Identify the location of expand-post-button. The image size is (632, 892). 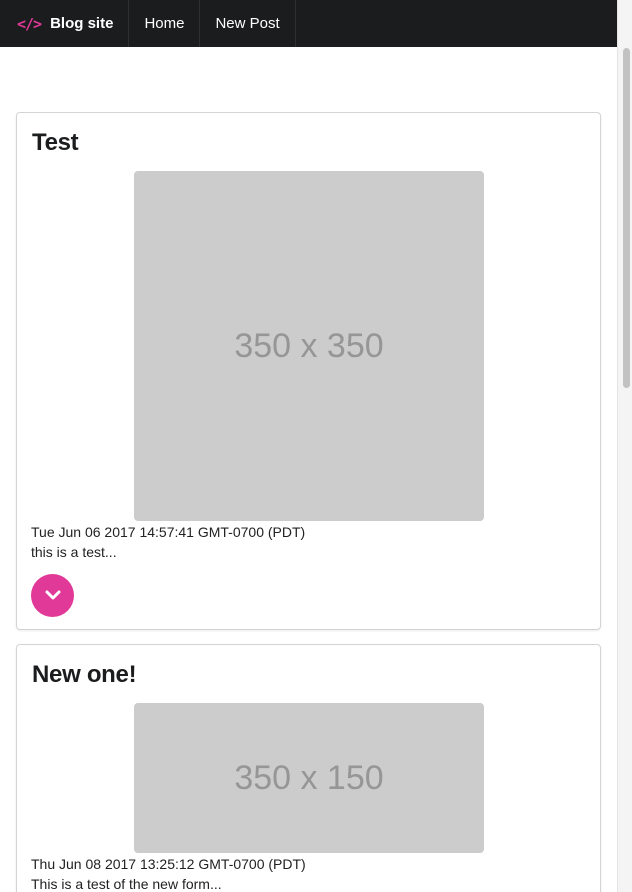
(52, 595).